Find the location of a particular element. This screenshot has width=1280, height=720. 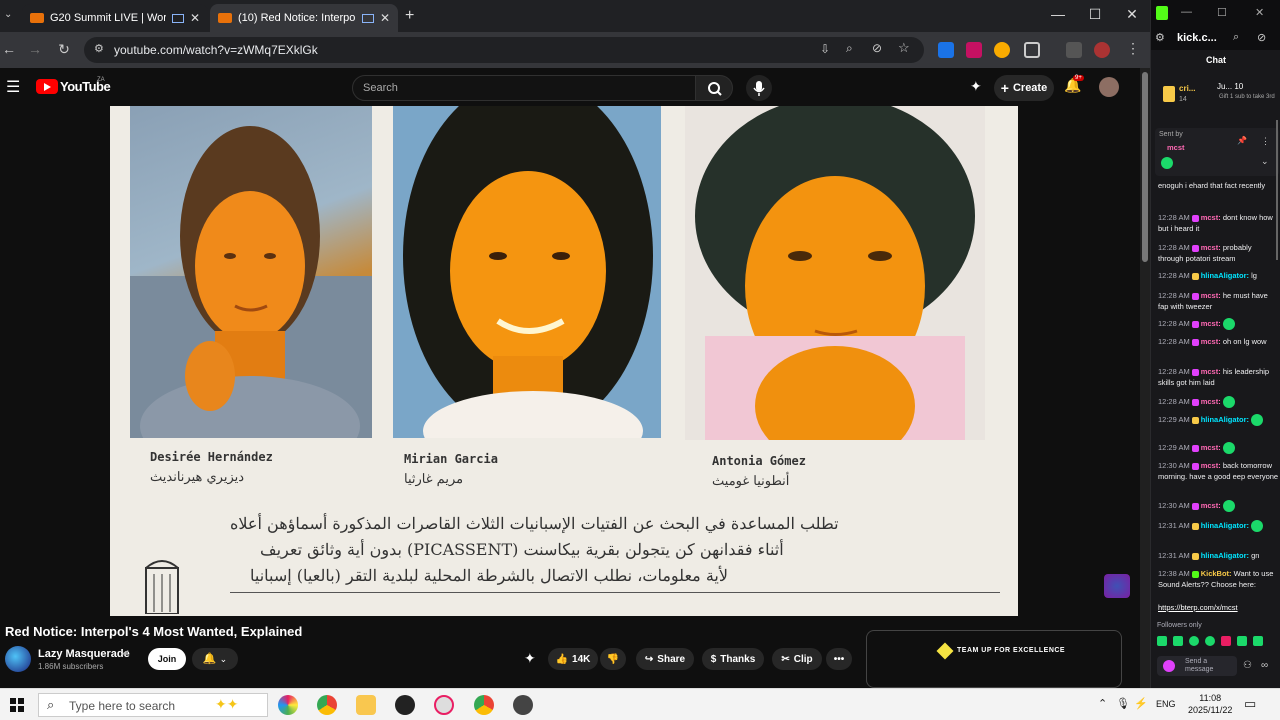

channel-avatar is located at coordinates (18, 659).